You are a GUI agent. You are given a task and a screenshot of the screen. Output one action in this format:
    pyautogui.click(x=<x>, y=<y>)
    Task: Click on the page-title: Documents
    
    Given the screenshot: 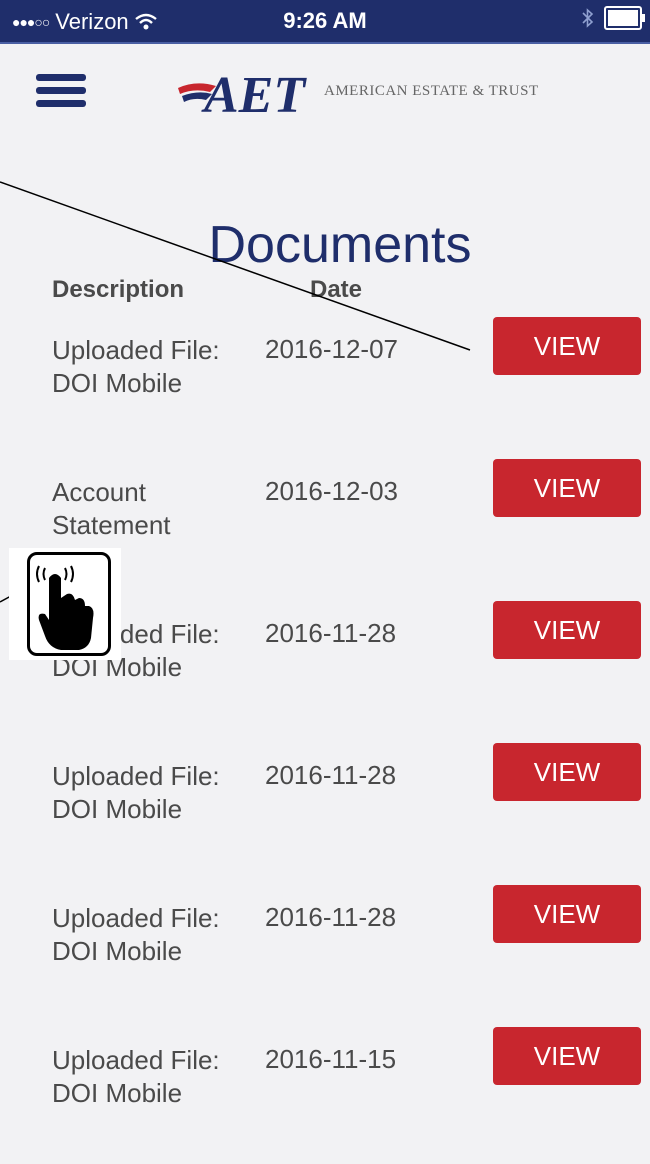 What is the action you would take?
    pyautogui.click(x=340, y=244)
    